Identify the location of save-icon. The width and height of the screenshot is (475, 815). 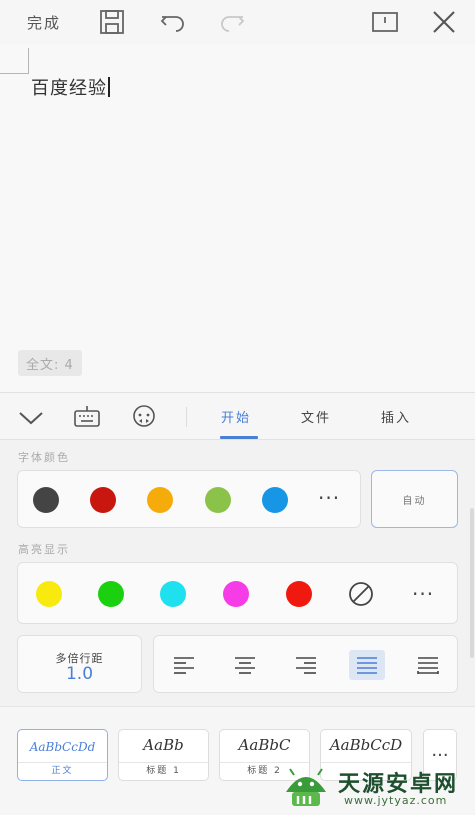
(112, 22).